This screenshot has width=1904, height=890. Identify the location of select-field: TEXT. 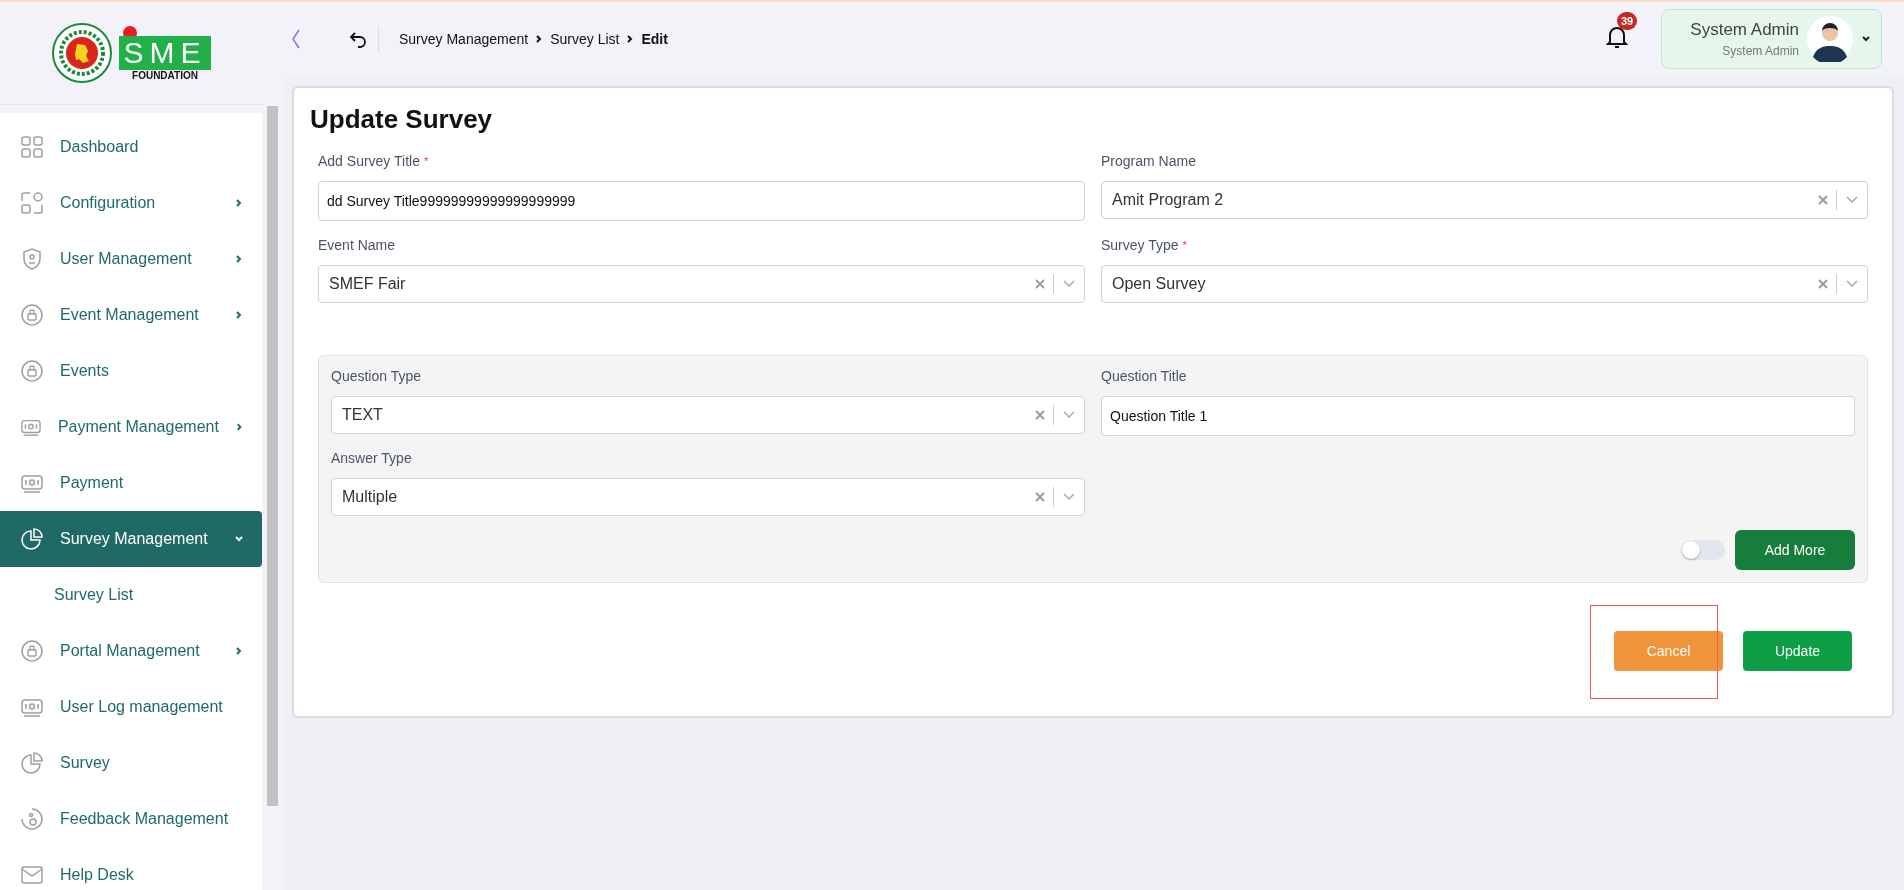
(708, 415).